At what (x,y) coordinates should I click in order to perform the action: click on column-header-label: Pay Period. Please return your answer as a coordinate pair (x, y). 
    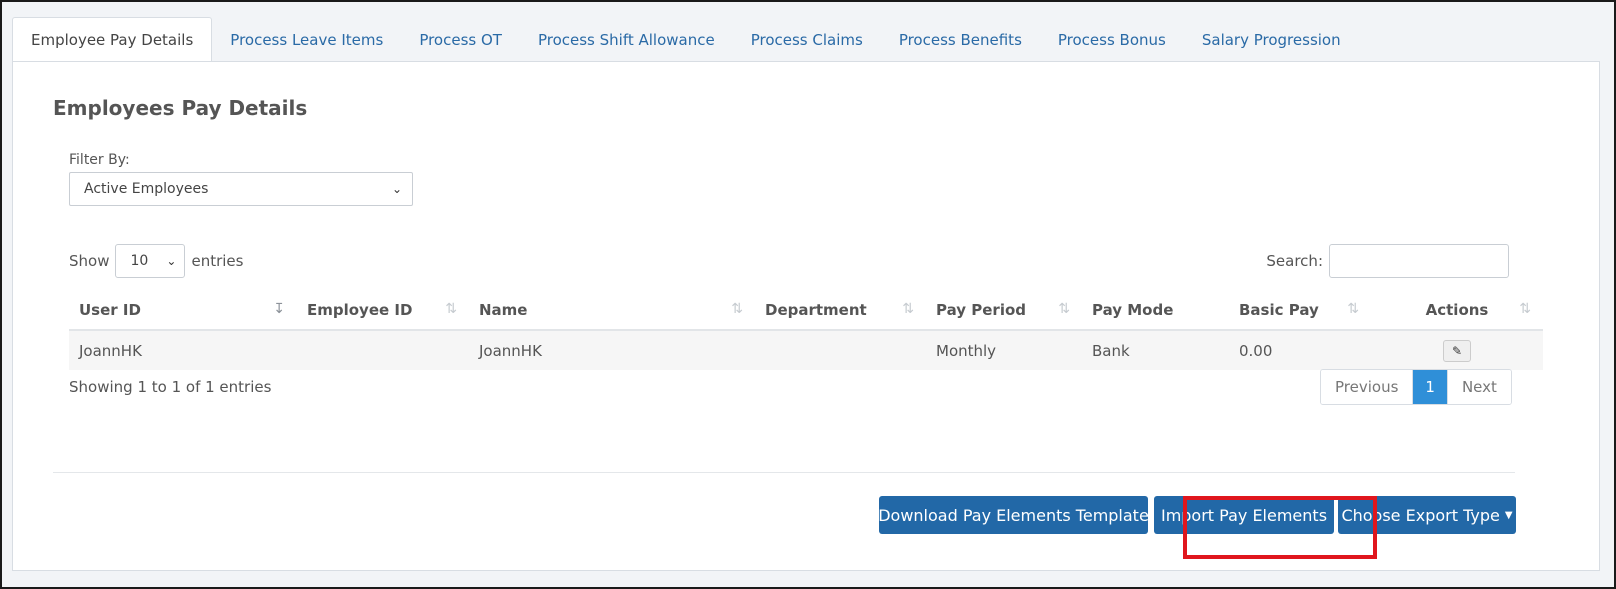
    Looking at the image, I should click on (981, 309).